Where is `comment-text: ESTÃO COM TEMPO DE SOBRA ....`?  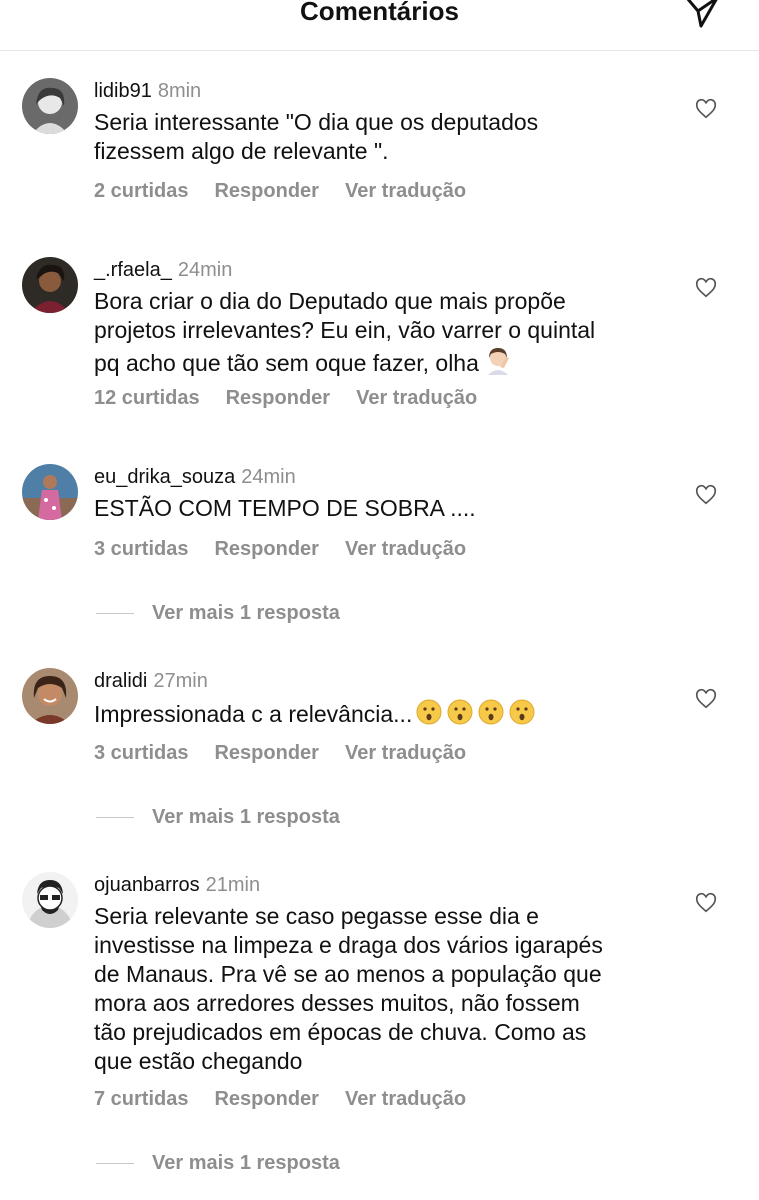
comment-text: ESTÃO COM TEMPO DE SOBRA .... is located at coordinates (384, 508).